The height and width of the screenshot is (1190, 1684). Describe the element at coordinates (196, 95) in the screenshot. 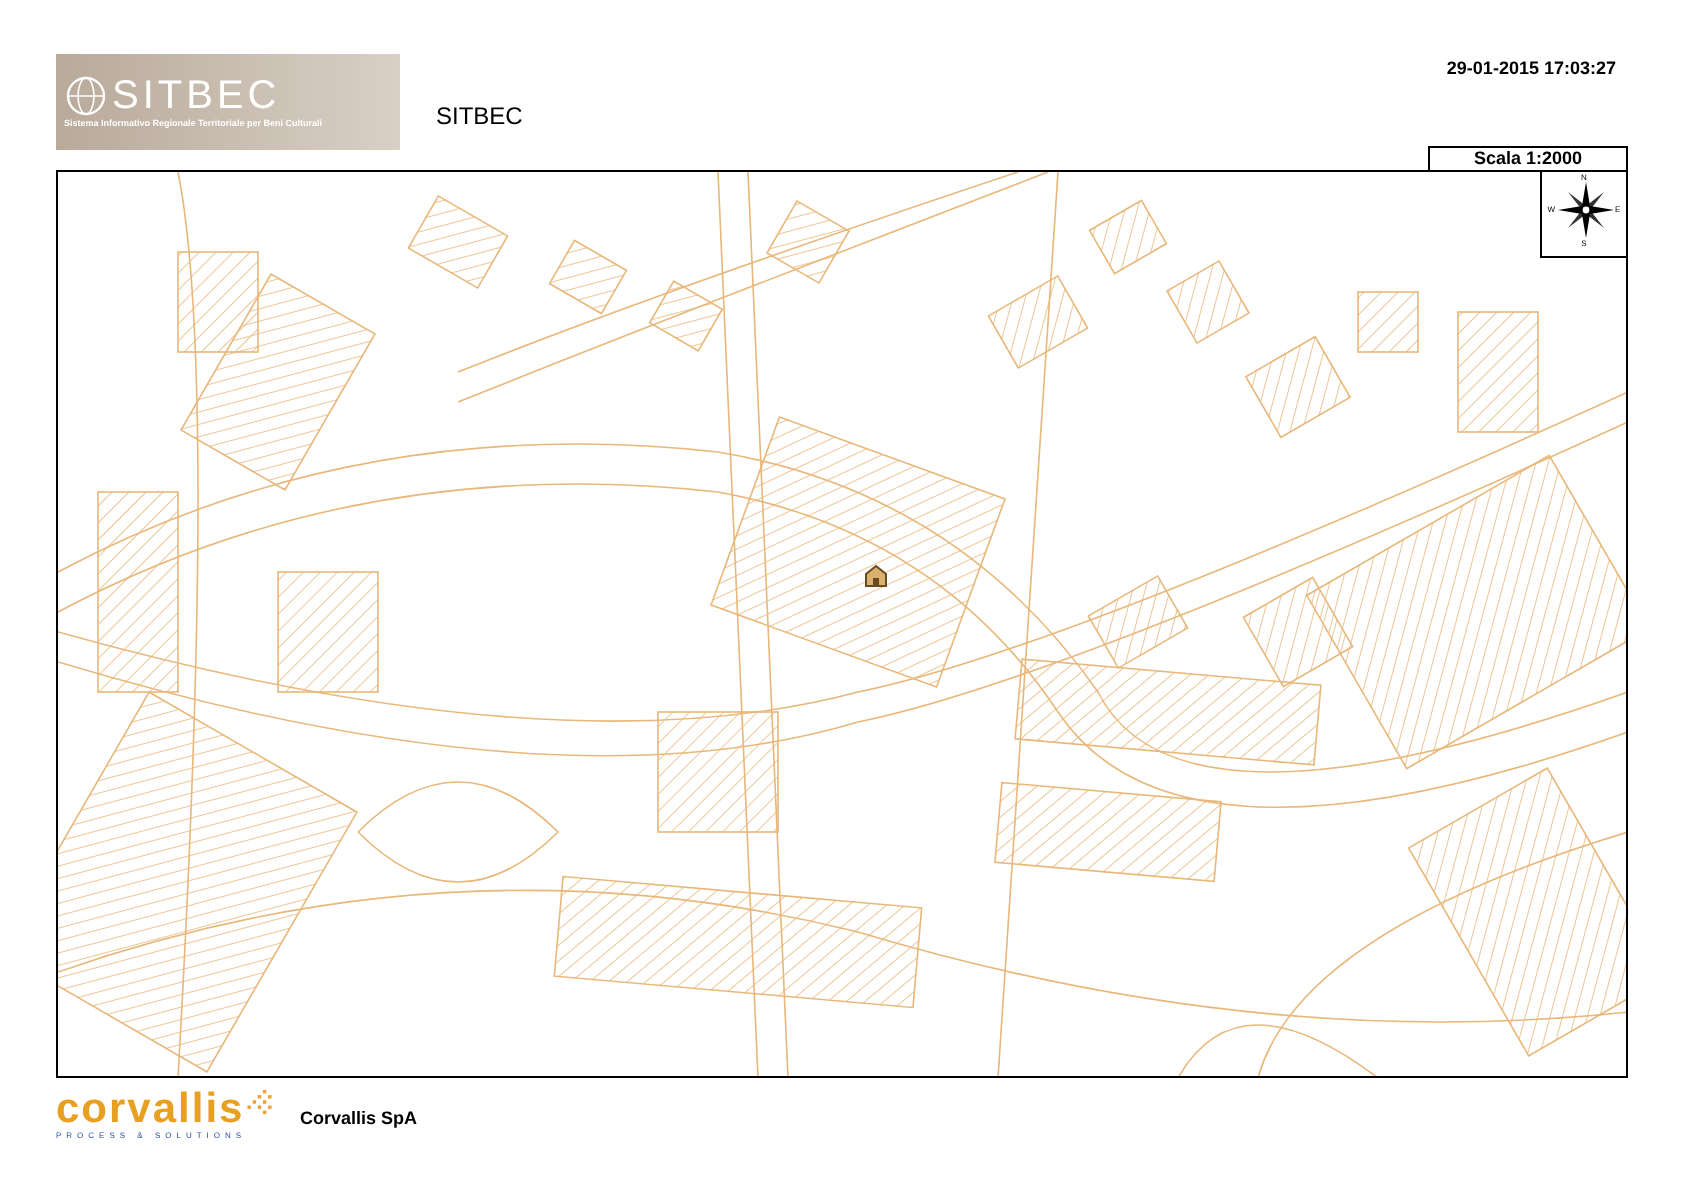

I see `logo-name: SITBEC` at that location.